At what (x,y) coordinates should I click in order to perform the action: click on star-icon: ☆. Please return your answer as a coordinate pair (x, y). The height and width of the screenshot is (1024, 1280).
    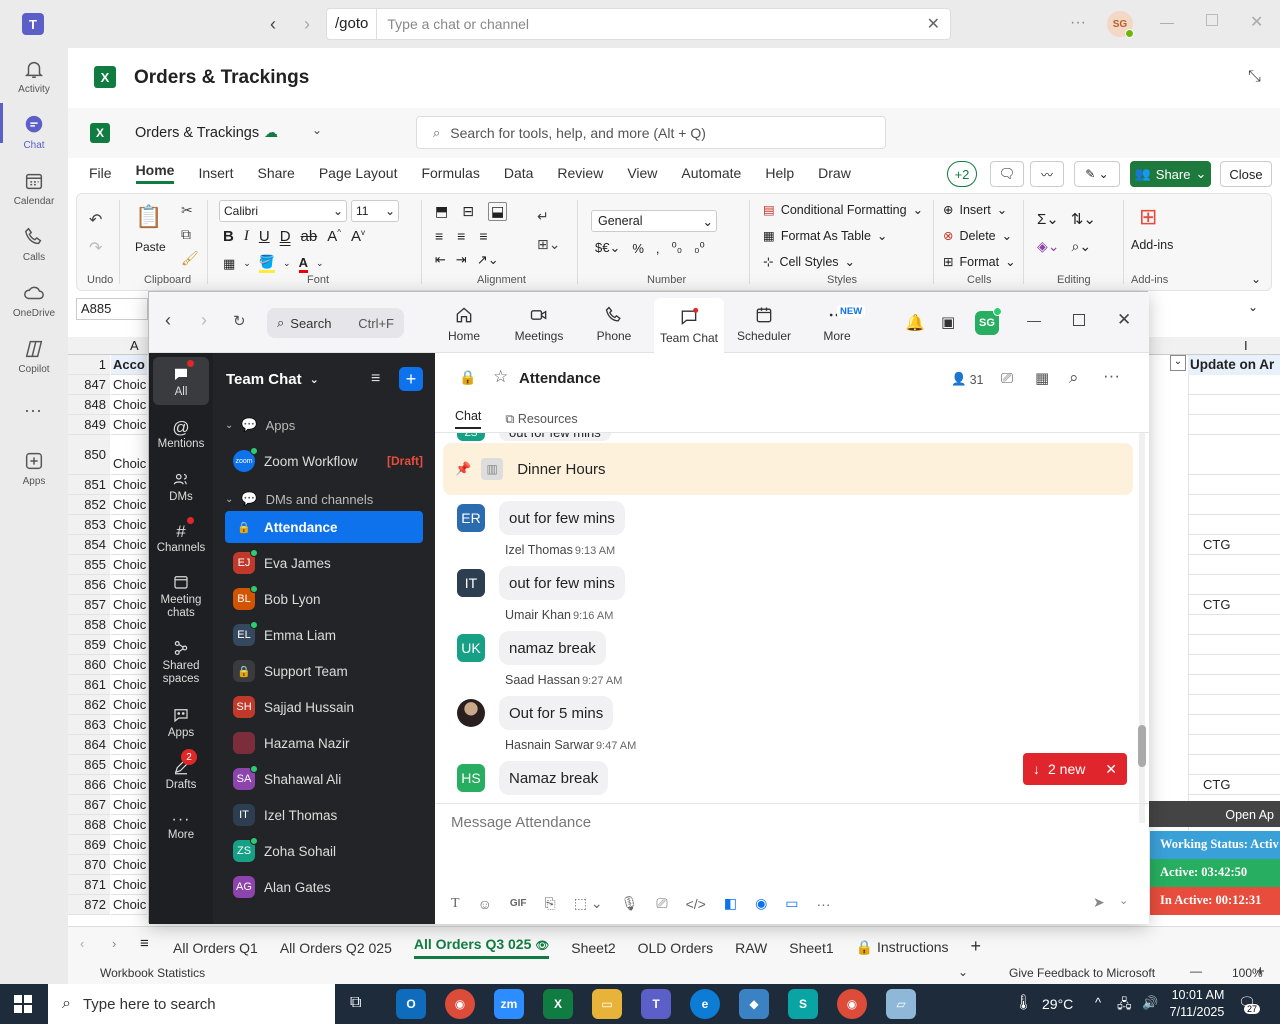
    Looking at the image, I should click on (500, 377).